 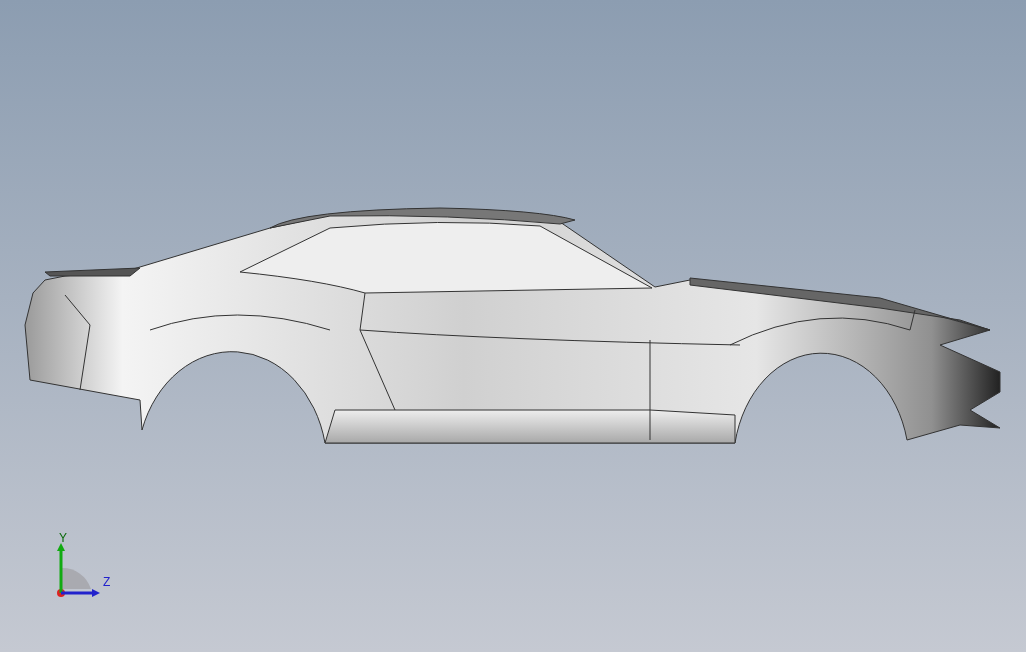 What do you see at coordinates (63, 538) in the screenshot?
I see `axis-label: Y` at bounding box center [63, 538].